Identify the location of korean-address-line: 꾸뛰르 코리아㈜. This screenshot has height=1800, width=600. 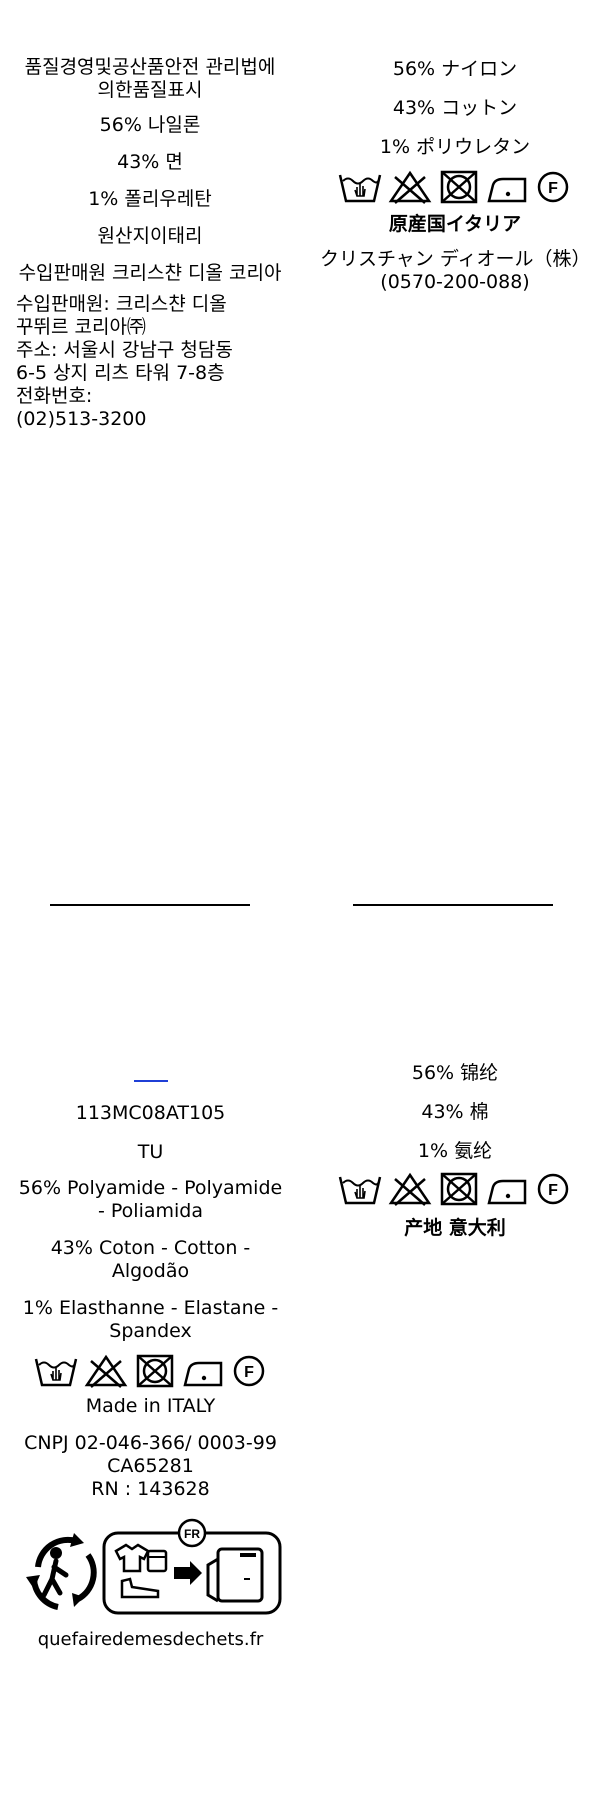
(81, 327).